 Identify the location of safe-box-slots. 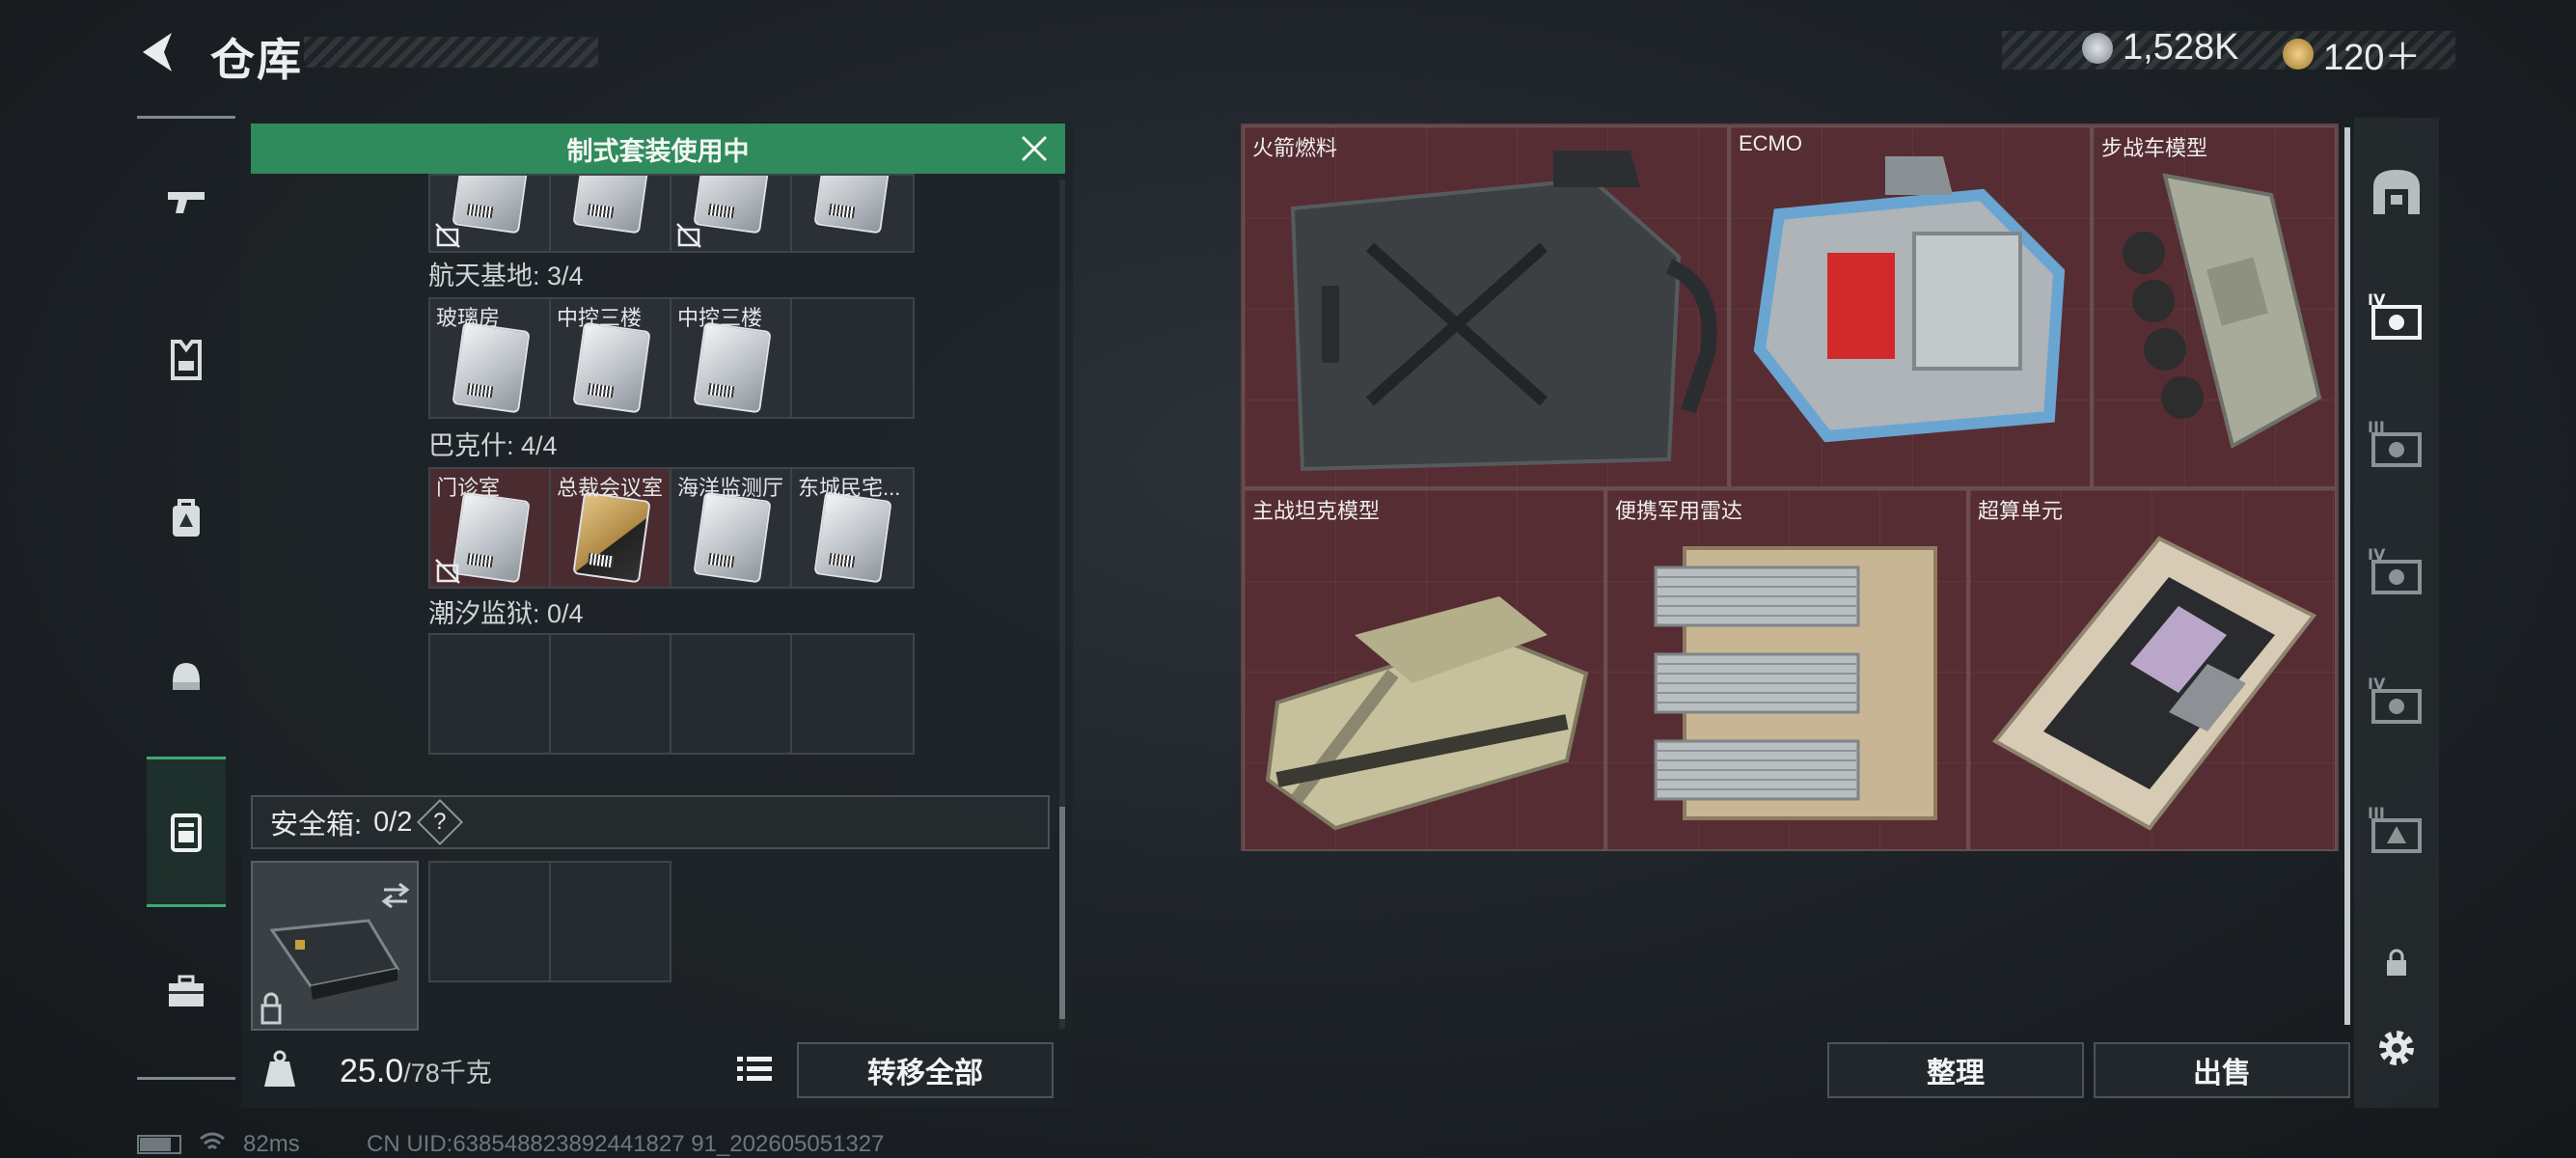
(549, 921).